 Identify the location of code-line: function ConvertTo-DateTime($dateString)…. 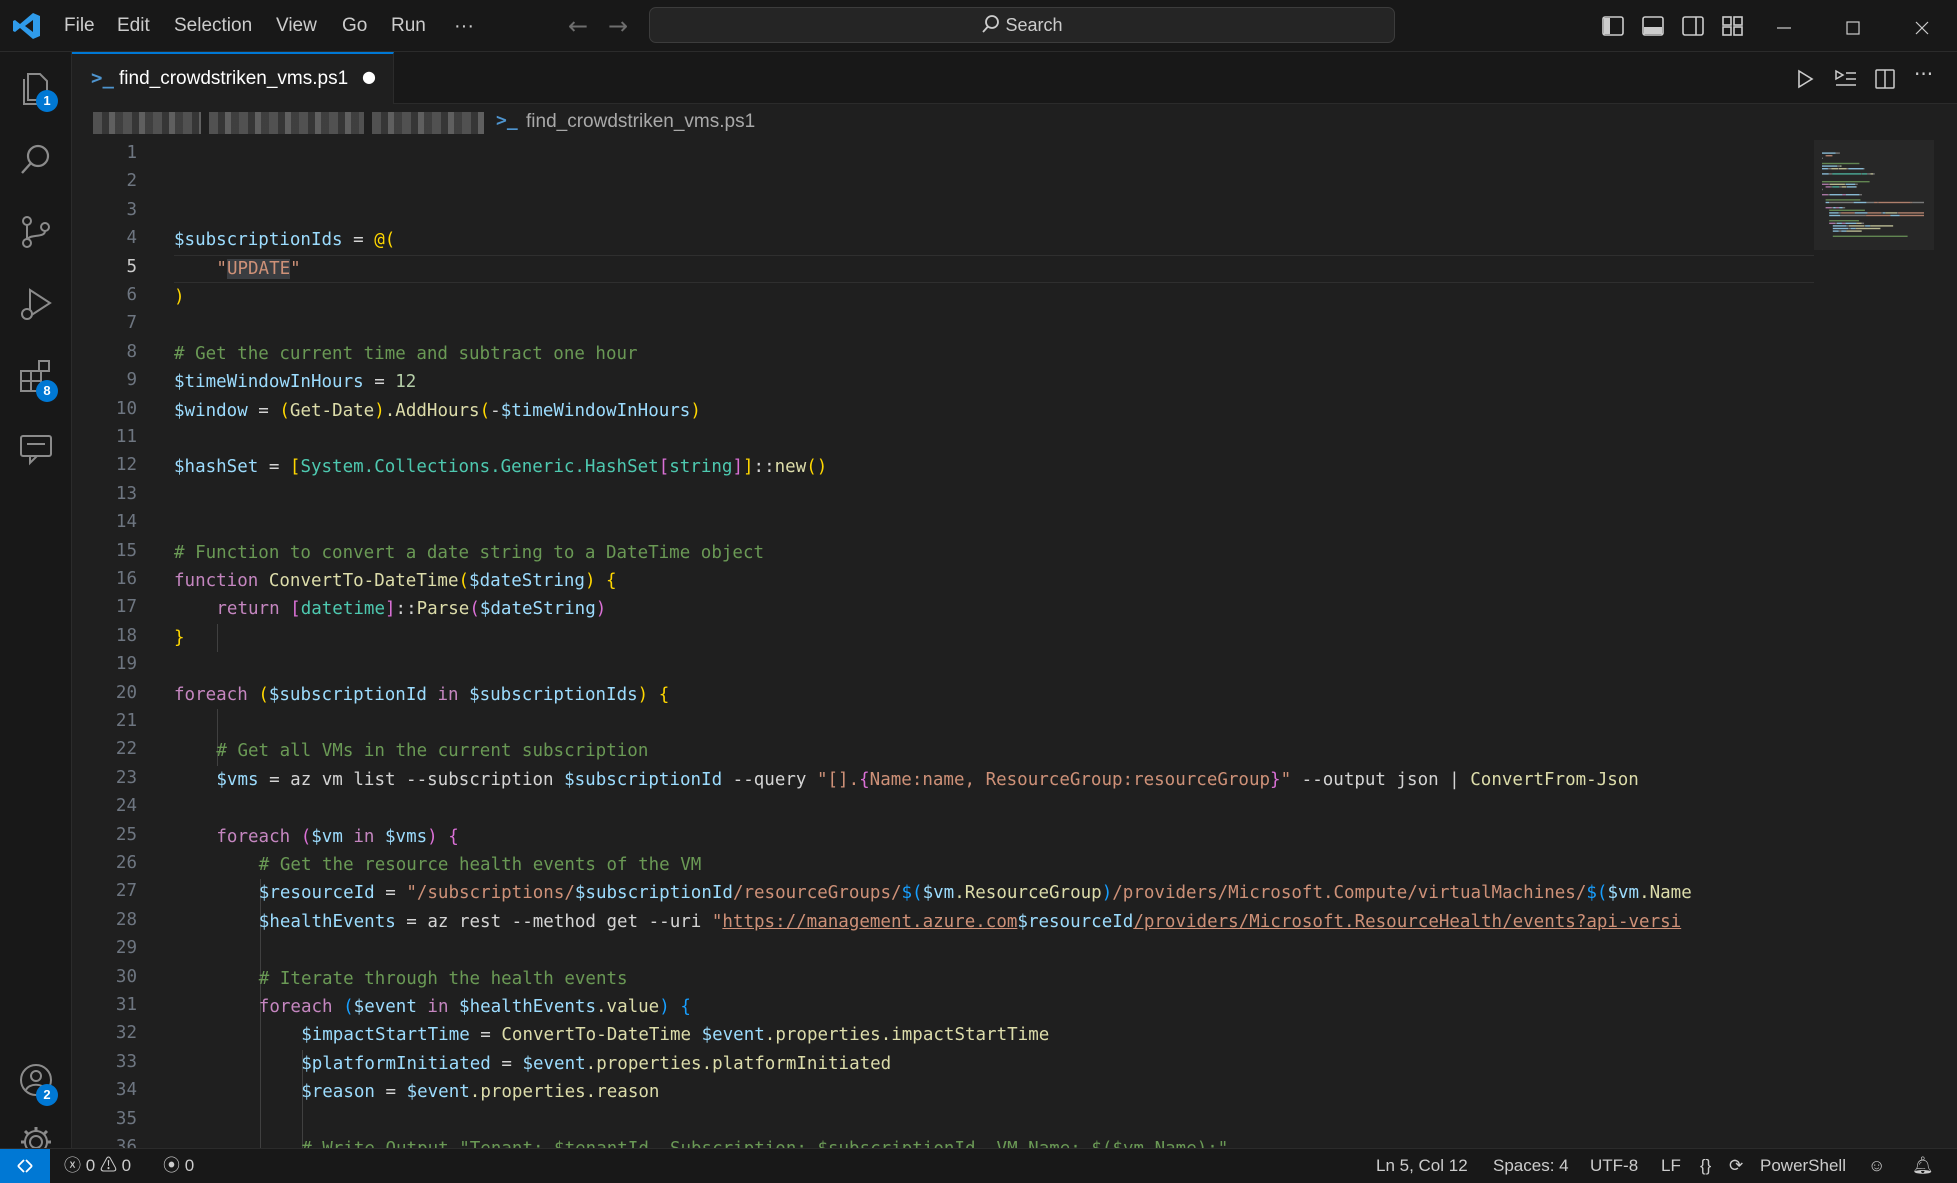
(395, 581).